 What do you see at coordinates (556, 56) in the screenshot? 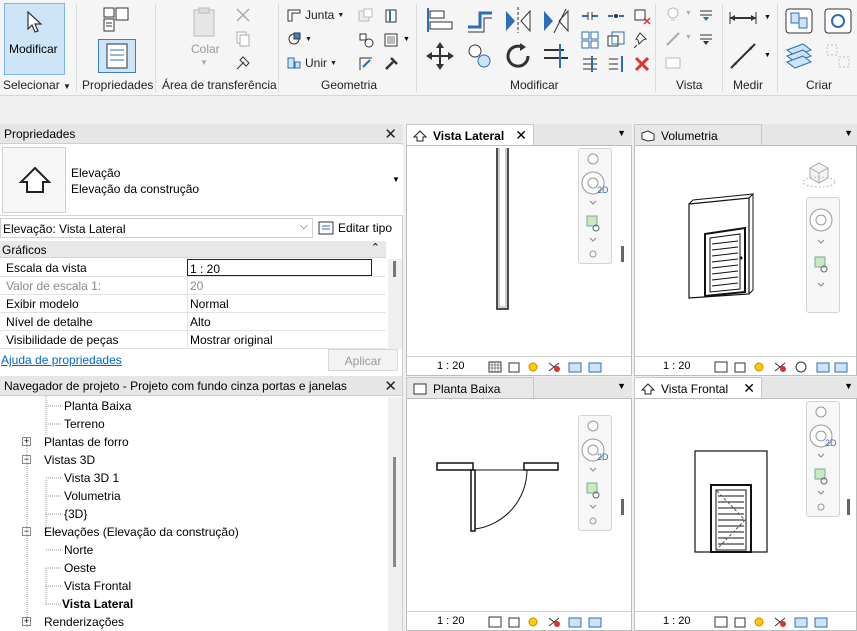
I see `trim-extend-icon` at bounding box center [556, 56].